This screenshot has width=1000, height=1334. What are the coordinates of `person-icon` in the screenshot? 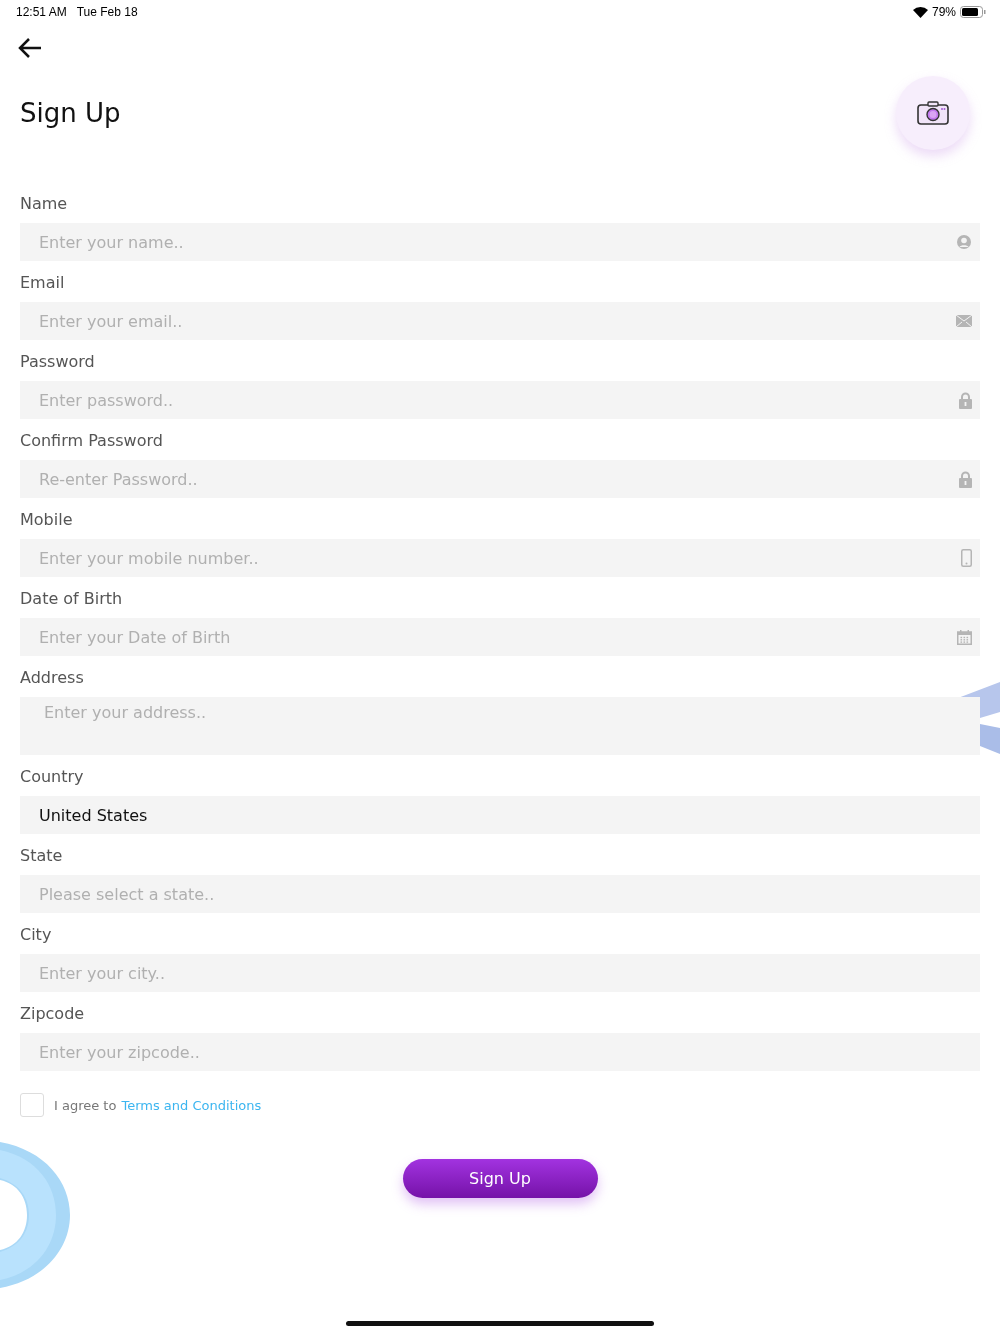 It's located at (964, 242).